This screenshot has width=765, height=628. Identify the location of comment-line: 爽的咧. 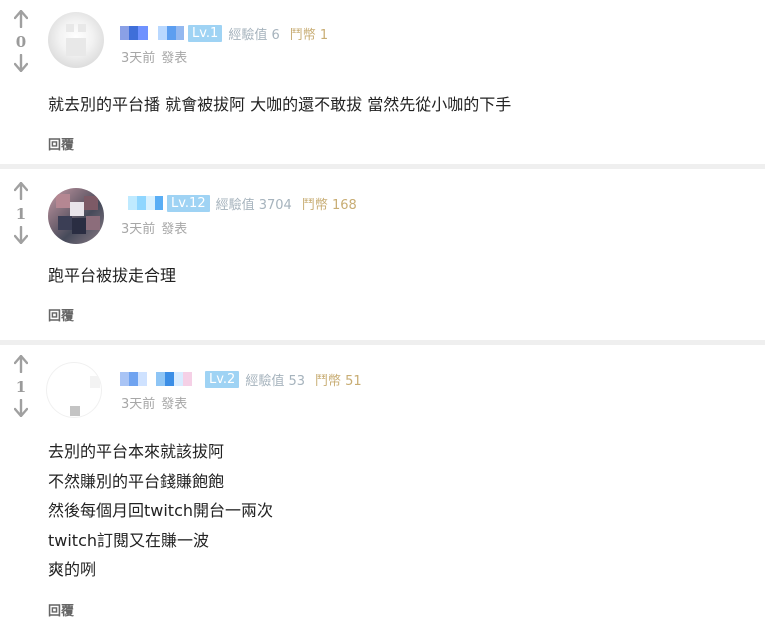
(72, 569).